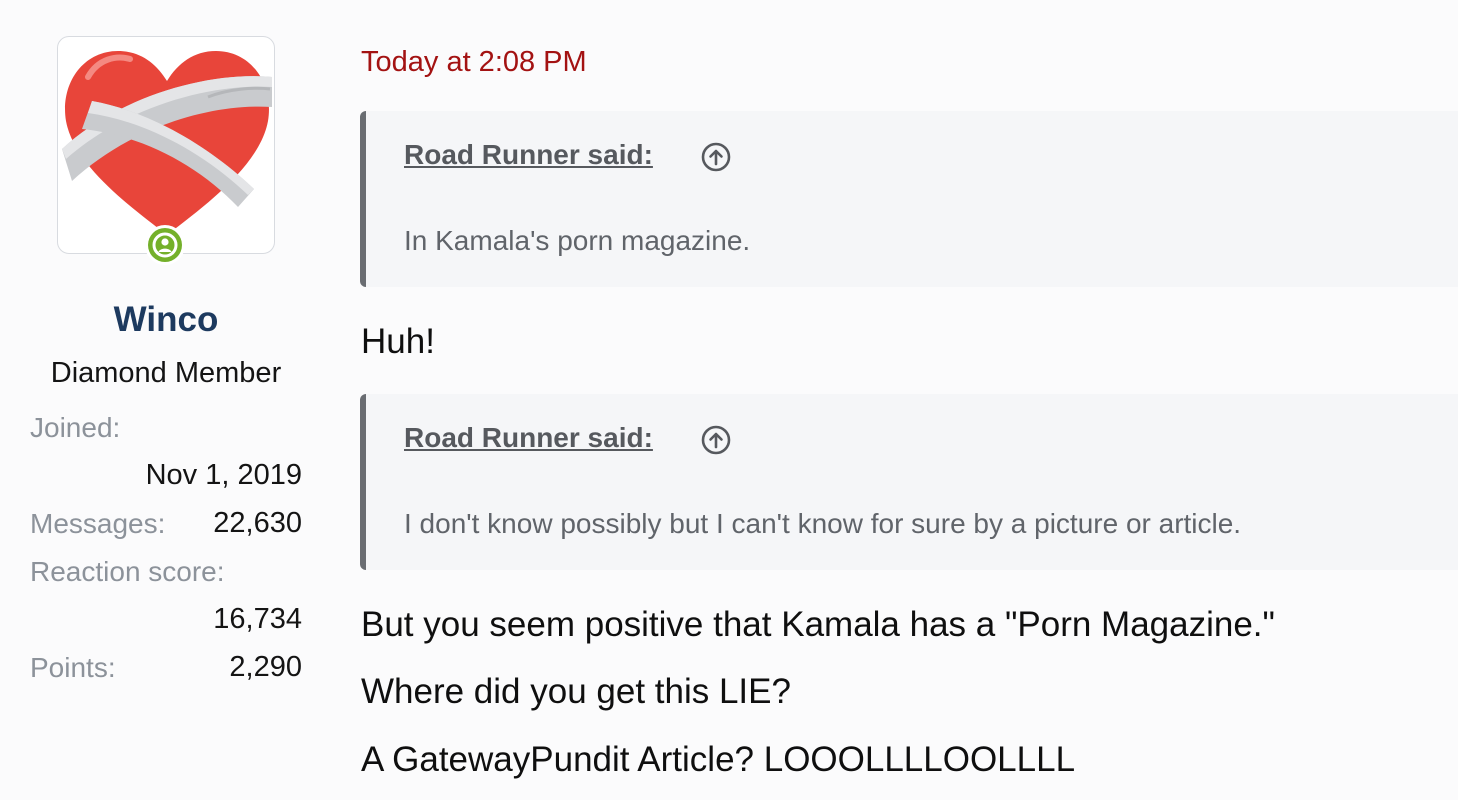 Image resolution: width=1458 pixels, height=800 pixels. I want to click on user-title: Diamond Member, so click(166, 373).